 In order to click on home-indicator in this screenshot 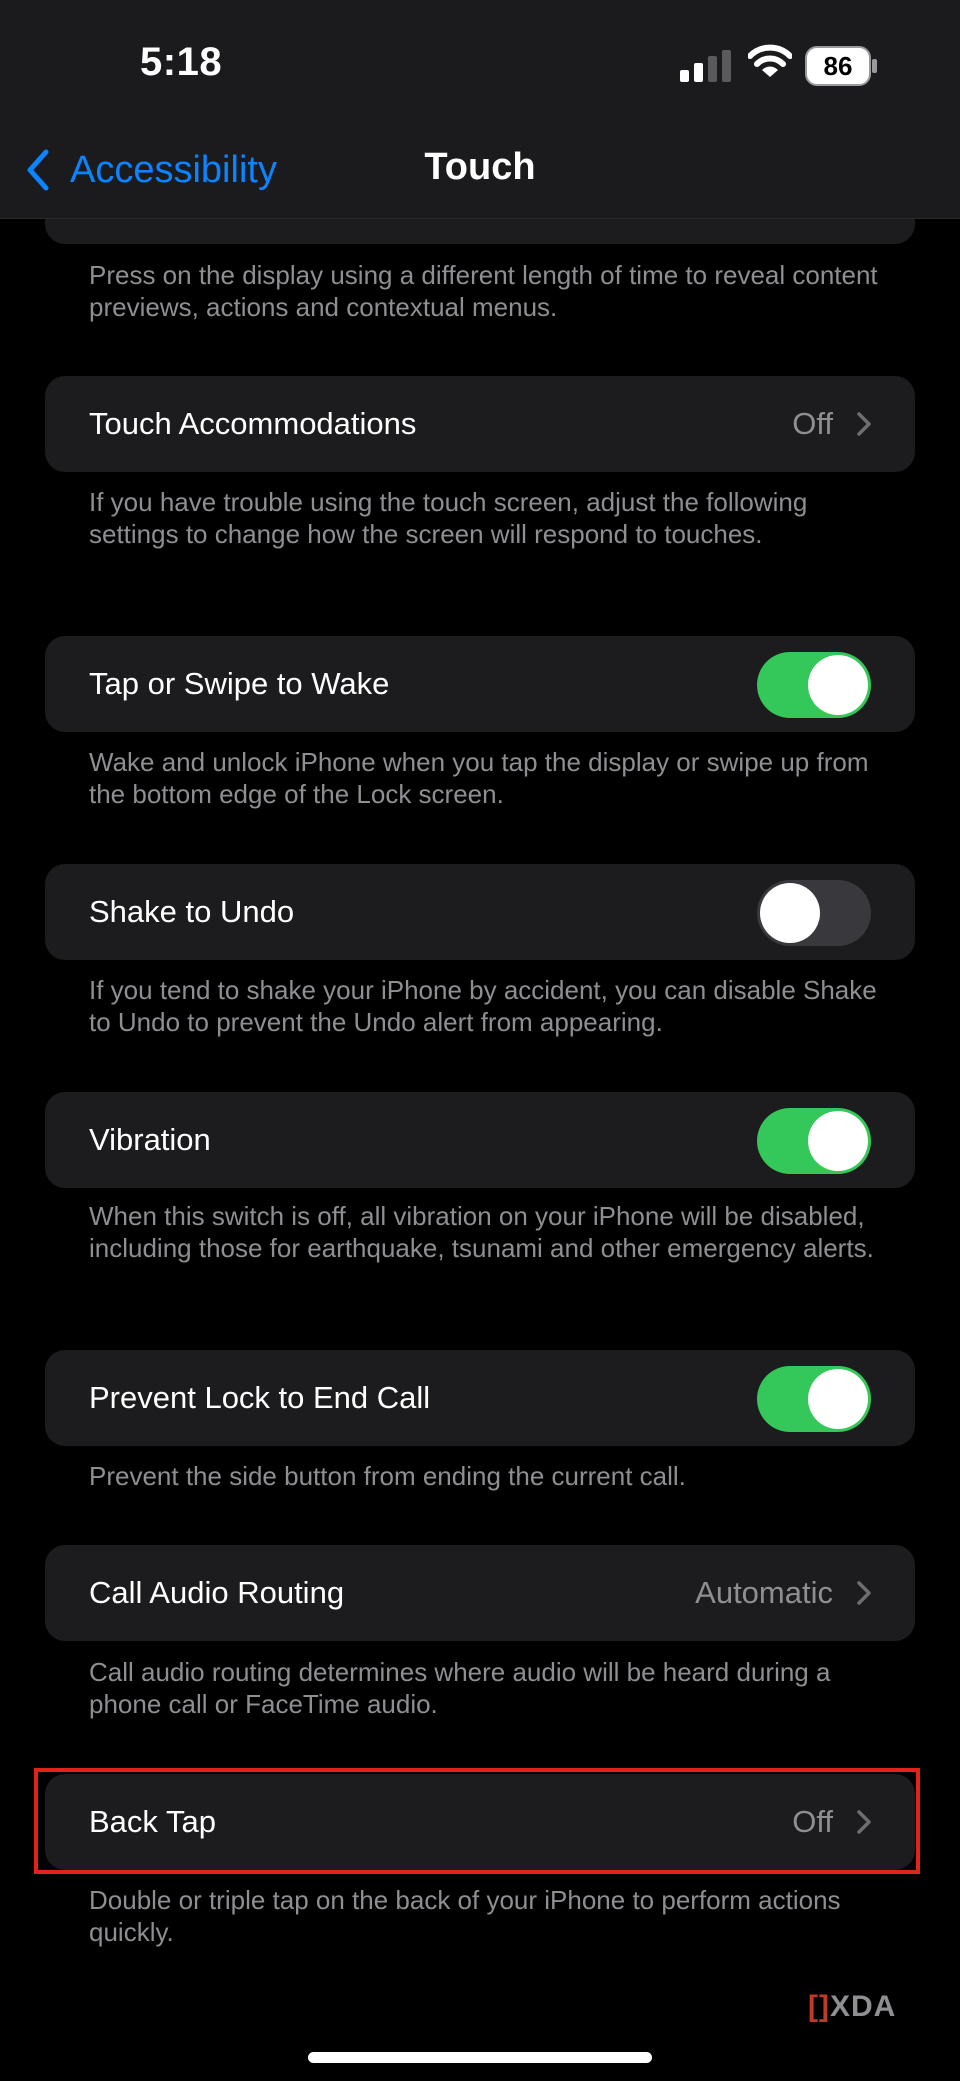, I will do `click(480, 2057)`.